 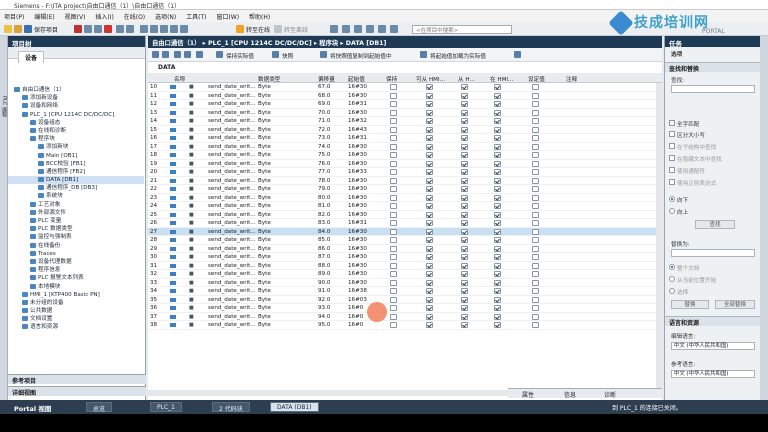 What do you see at coordinates (153, 87) in the screenshot?
I see `row-number: 10` at bounding box center [153, 87].